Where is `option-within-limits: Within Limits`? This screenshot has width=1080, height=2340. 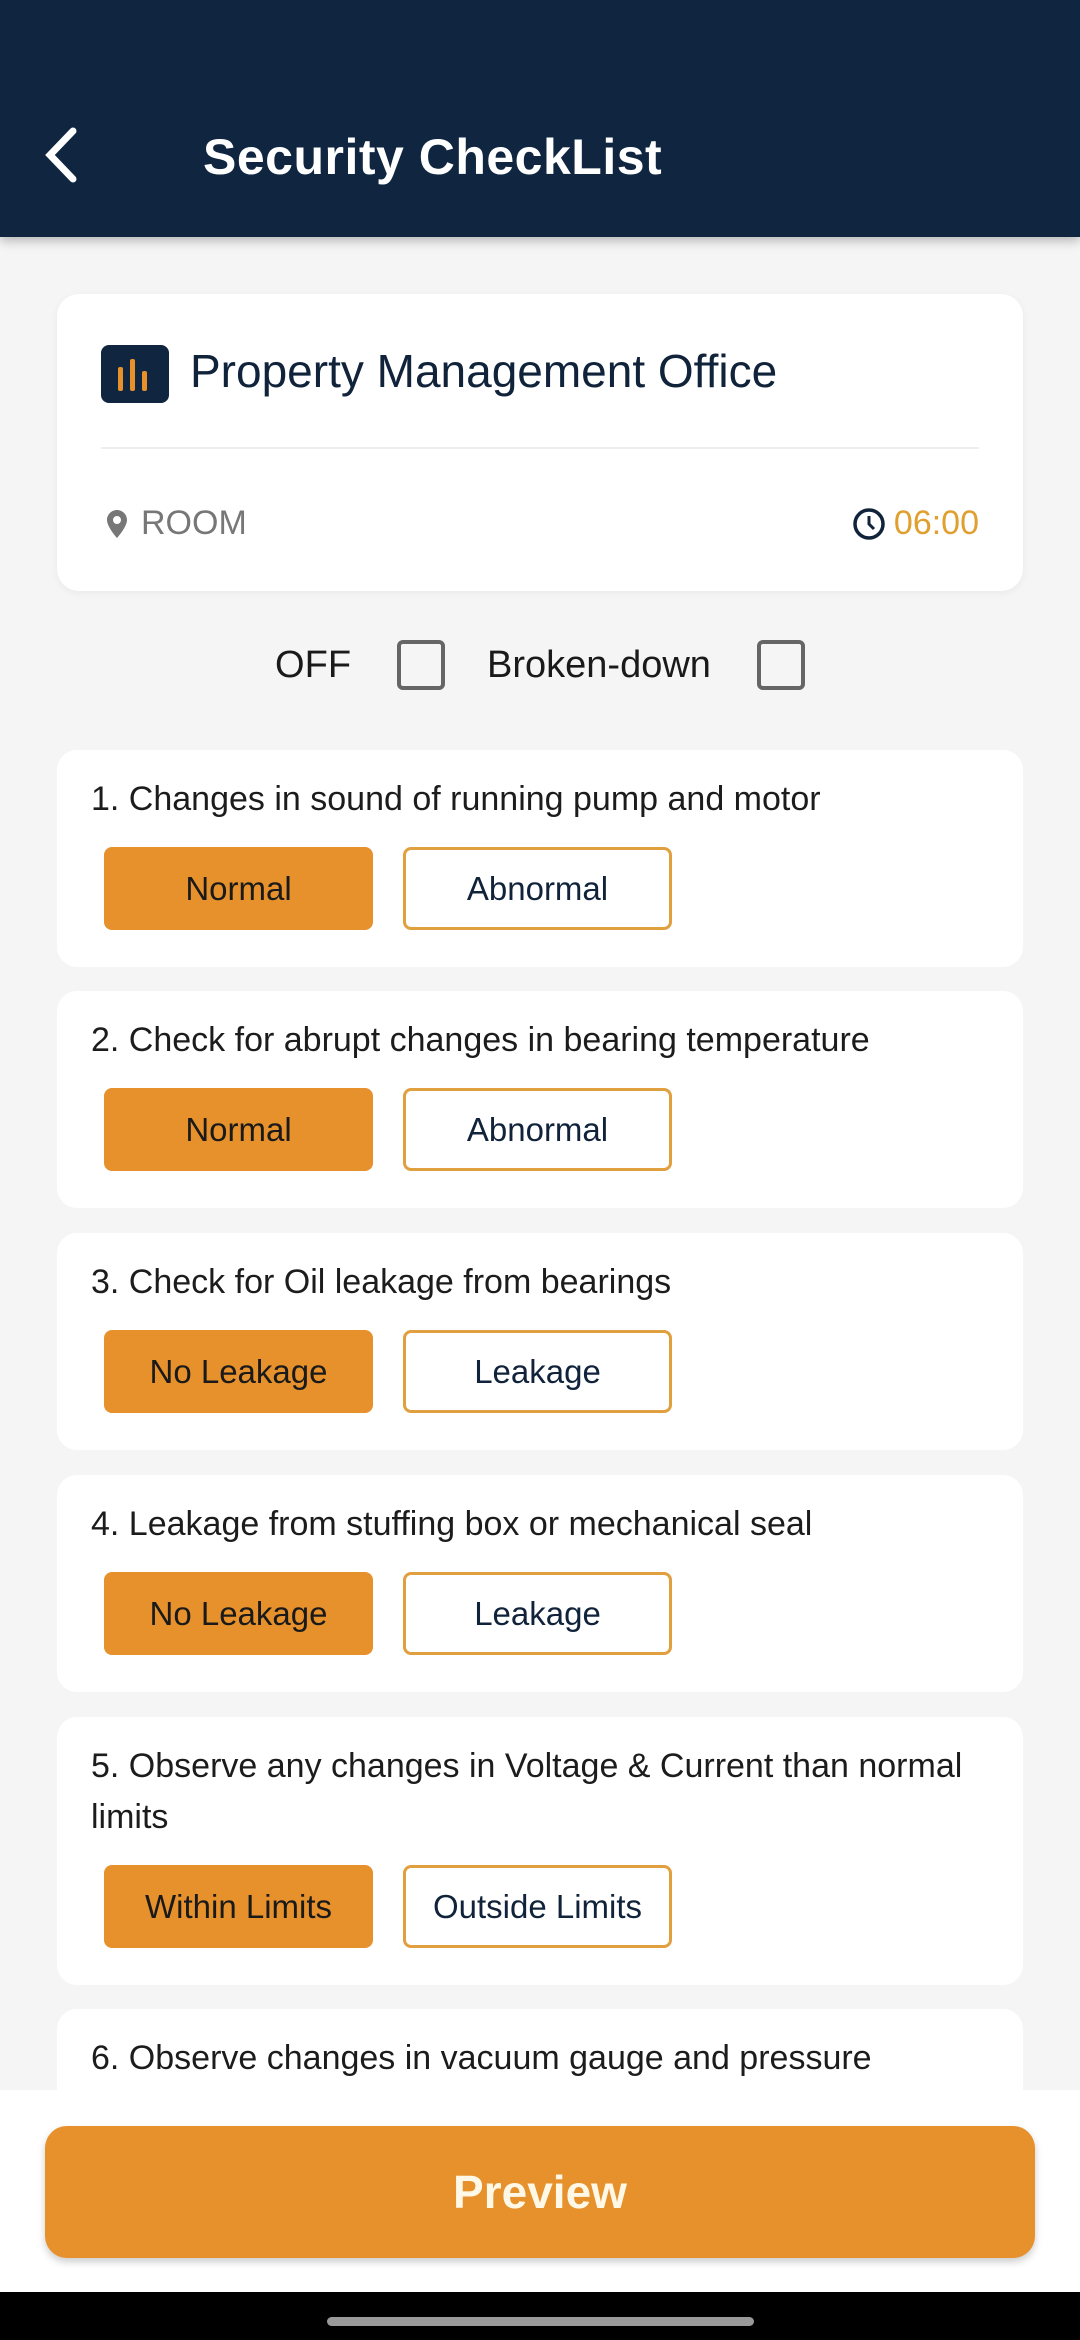 option-within-limits: Within Limits is located at coordinates (238, 1906).